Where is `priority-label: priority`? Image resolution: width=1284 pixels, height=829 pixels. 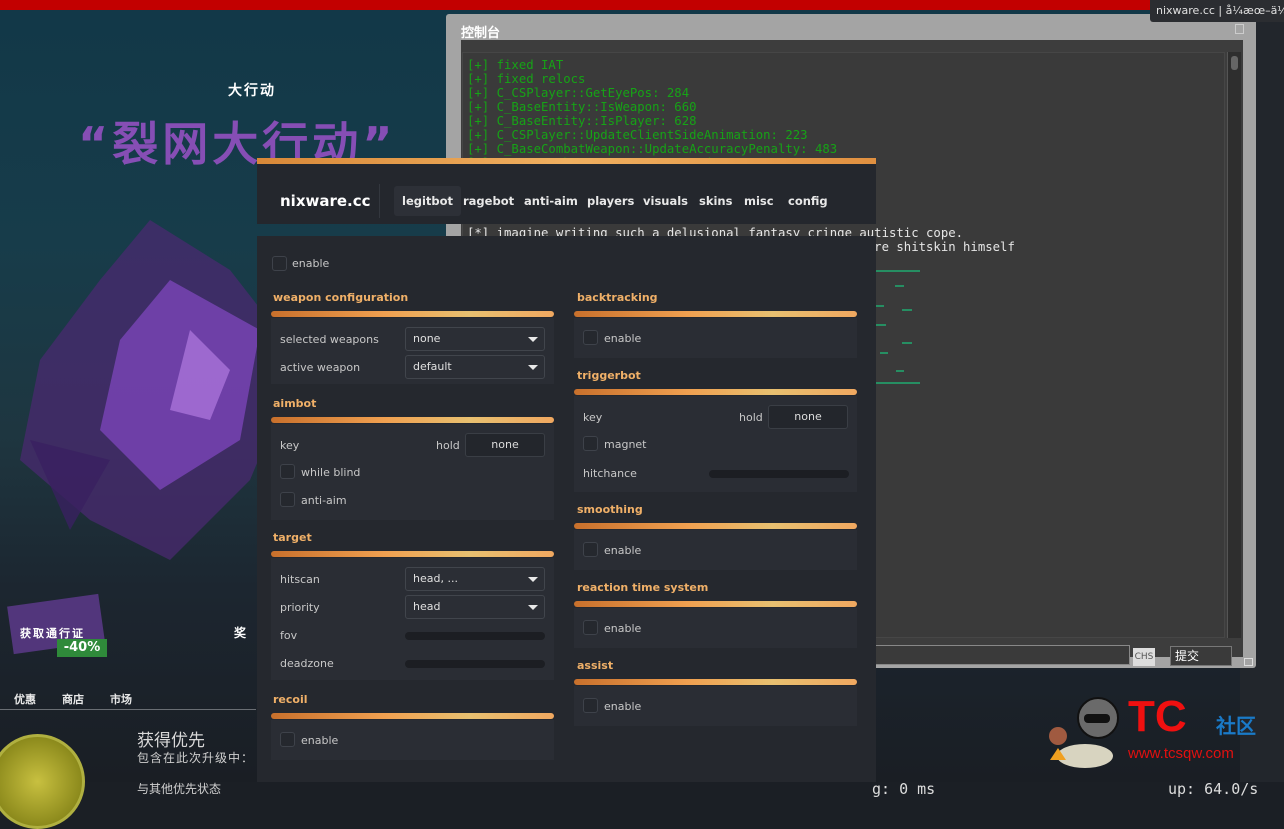
priority-label: priority is located at coordinates (300, 607).